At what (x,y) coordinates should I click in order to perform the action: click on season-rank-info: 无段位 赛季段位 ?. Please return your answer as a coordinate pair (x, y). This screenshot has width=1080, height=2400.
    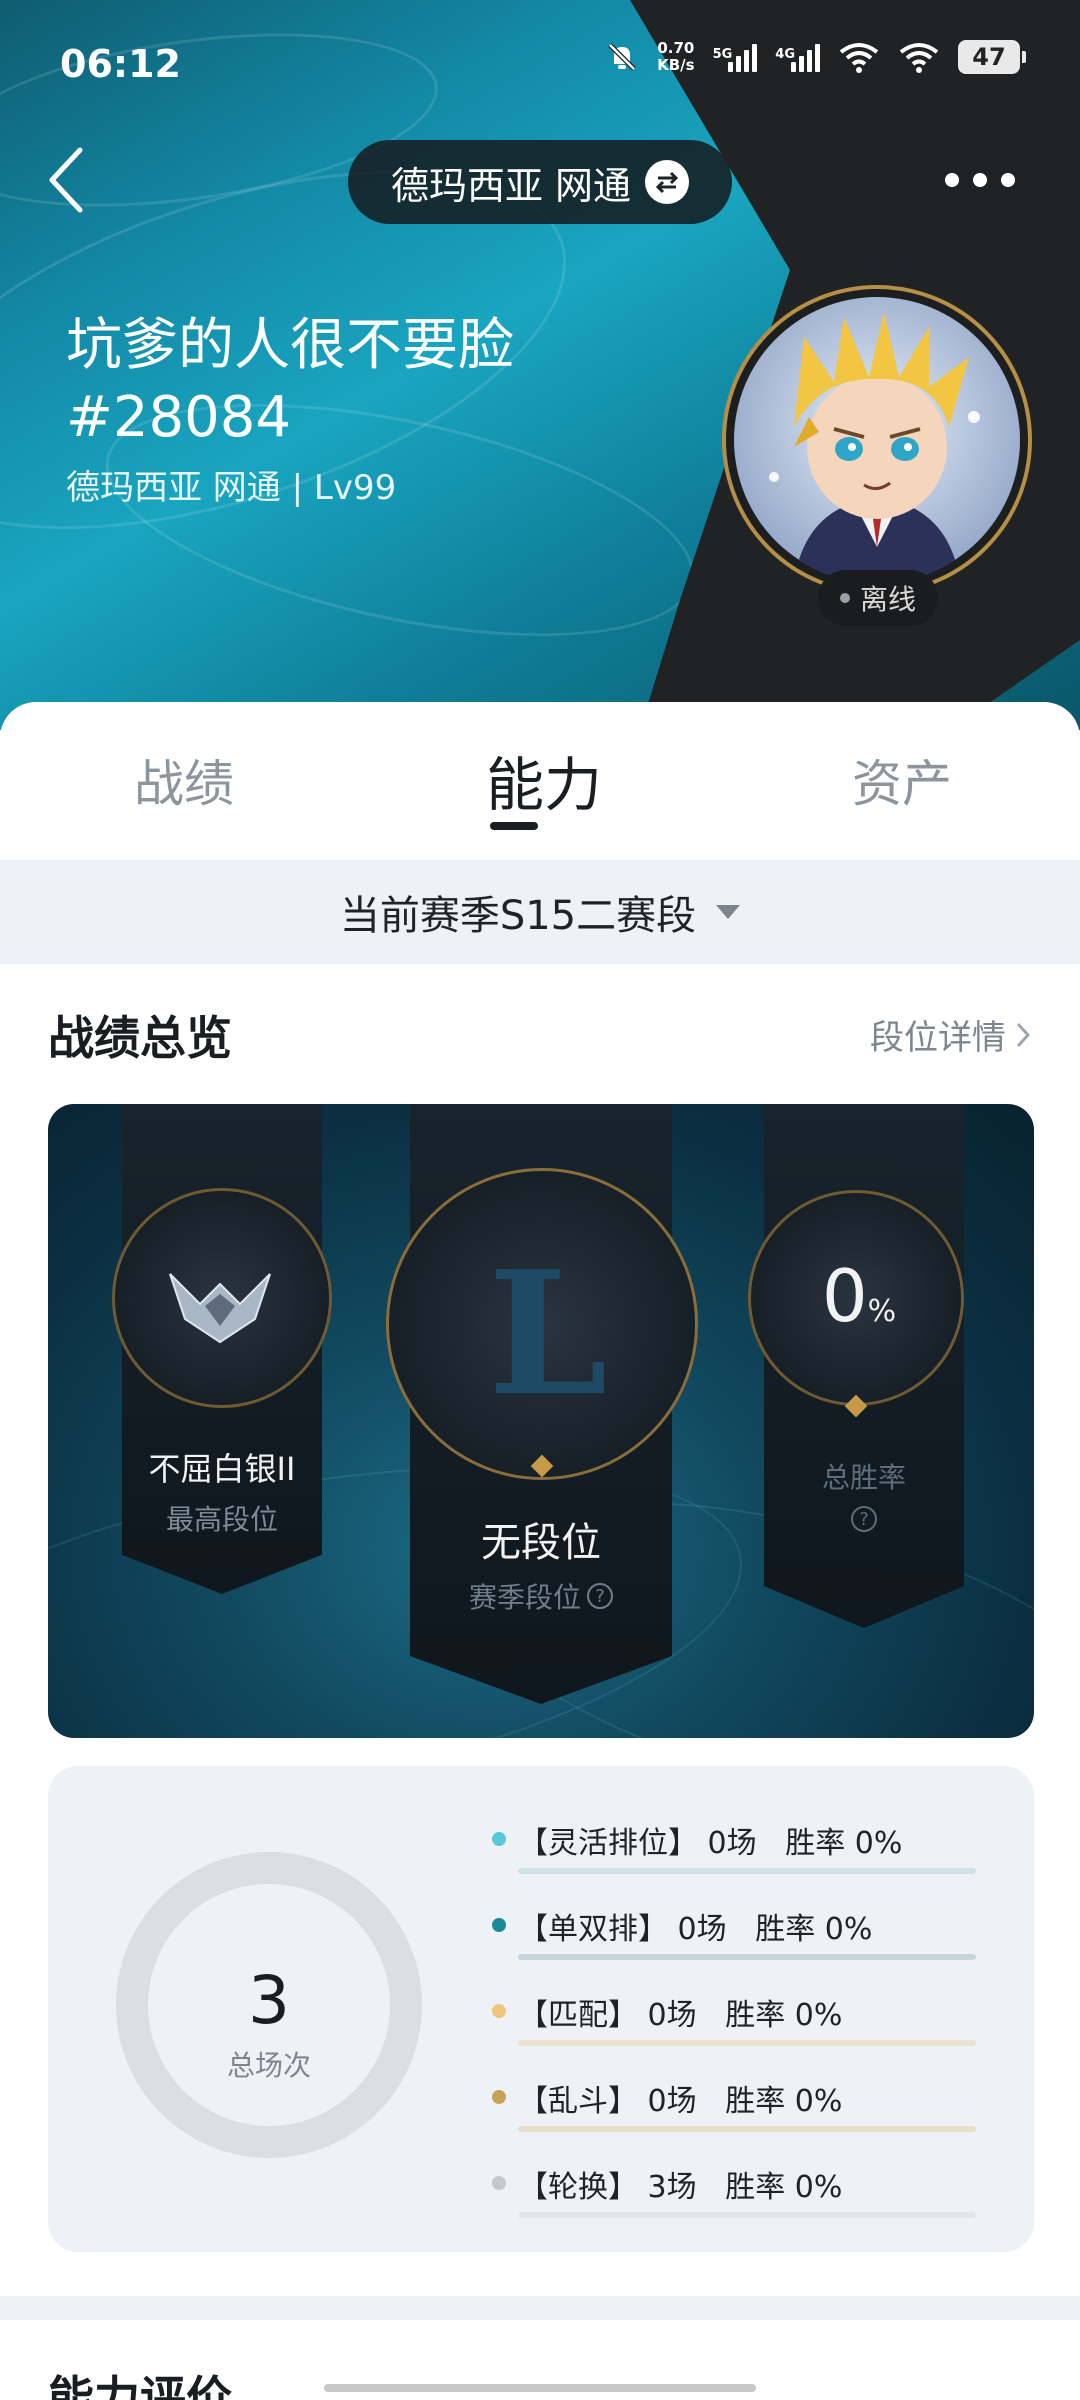
    Looking at the image, I should click on (541, 1563).